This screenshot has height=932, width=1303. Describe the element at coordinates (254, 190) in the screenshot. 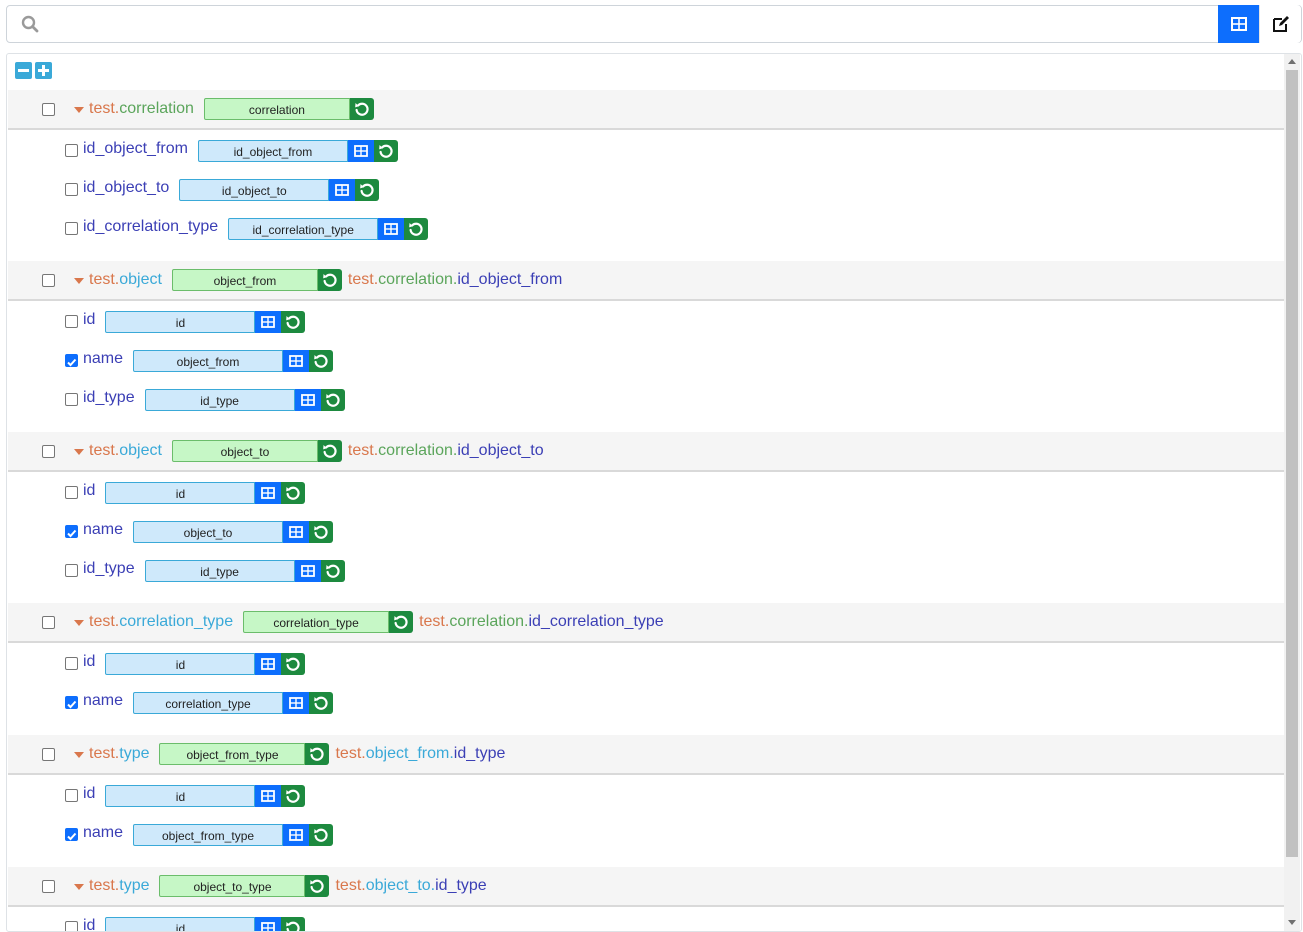

I see `field-alias-input: id_object_to` at that location.